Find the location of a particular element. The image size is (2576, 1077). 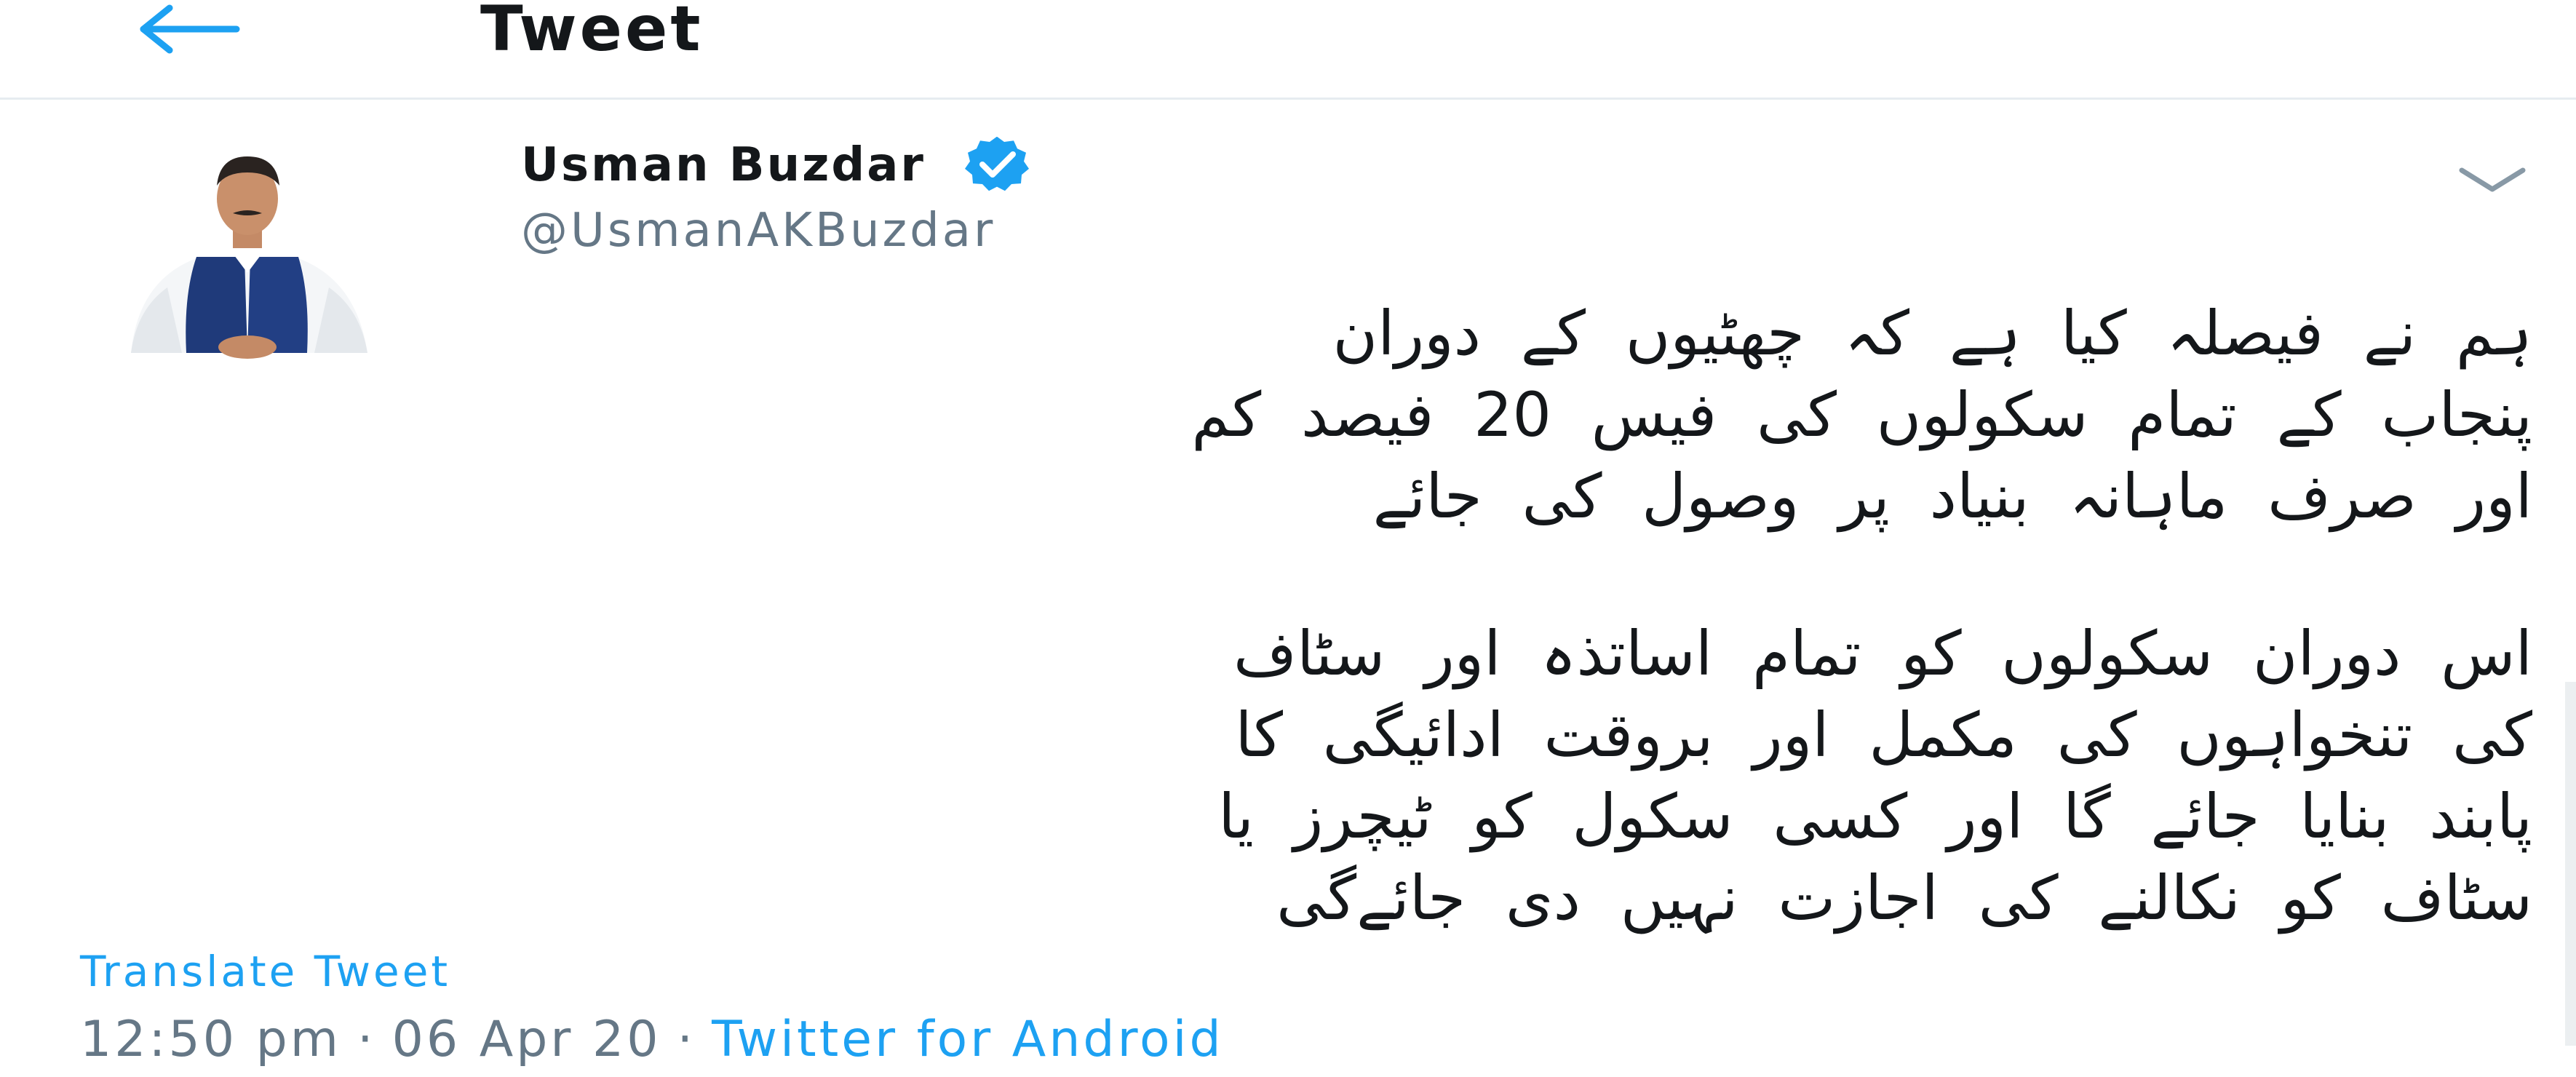

author-name: Usman Buzdar is located at coordinates (723, 165).